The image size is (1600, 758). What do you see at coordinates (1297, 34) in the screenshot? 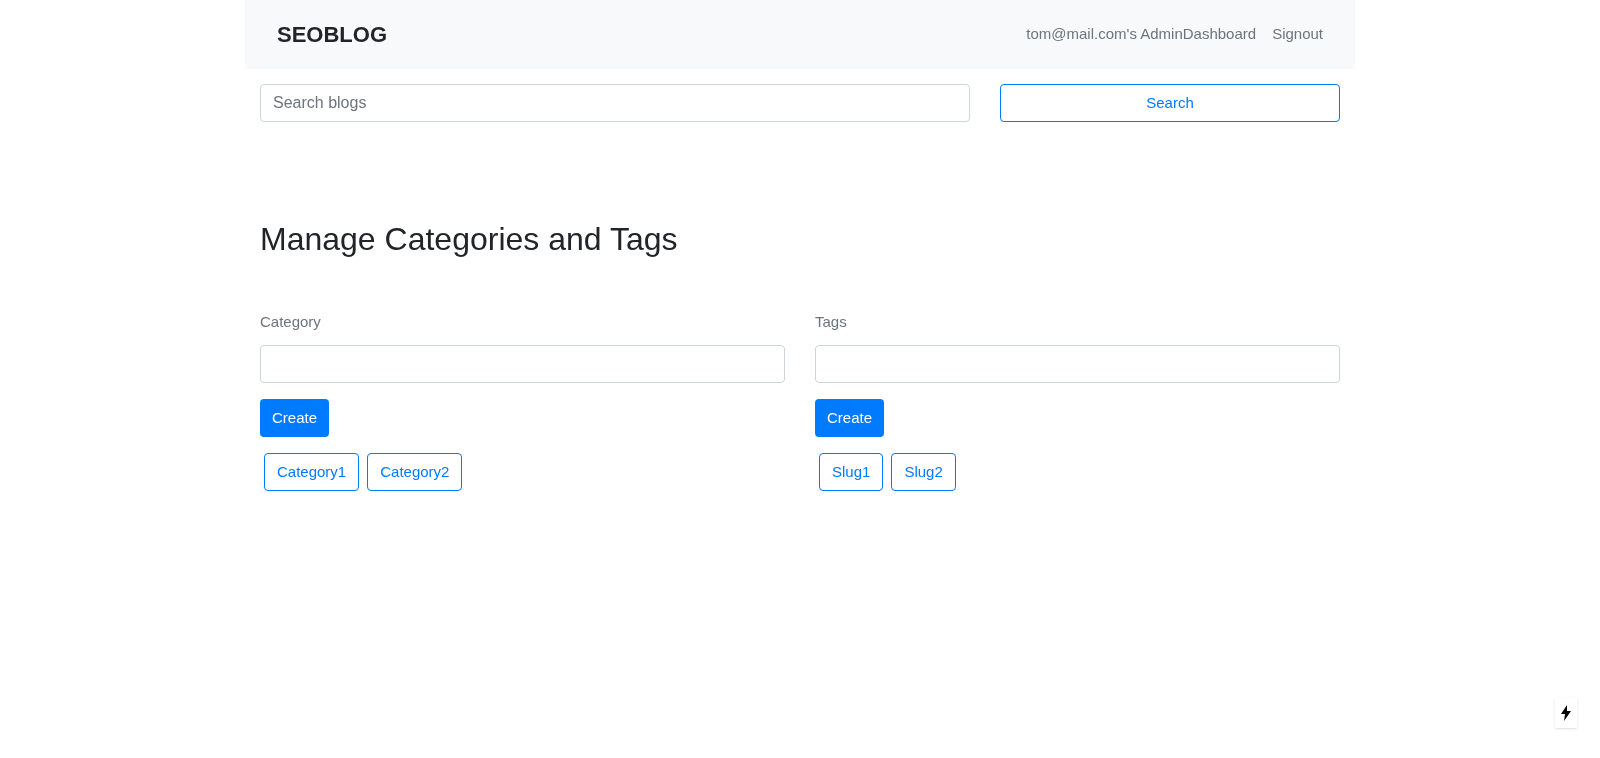
I see `nav-link: Signout` at bounding box center [1297, 34].